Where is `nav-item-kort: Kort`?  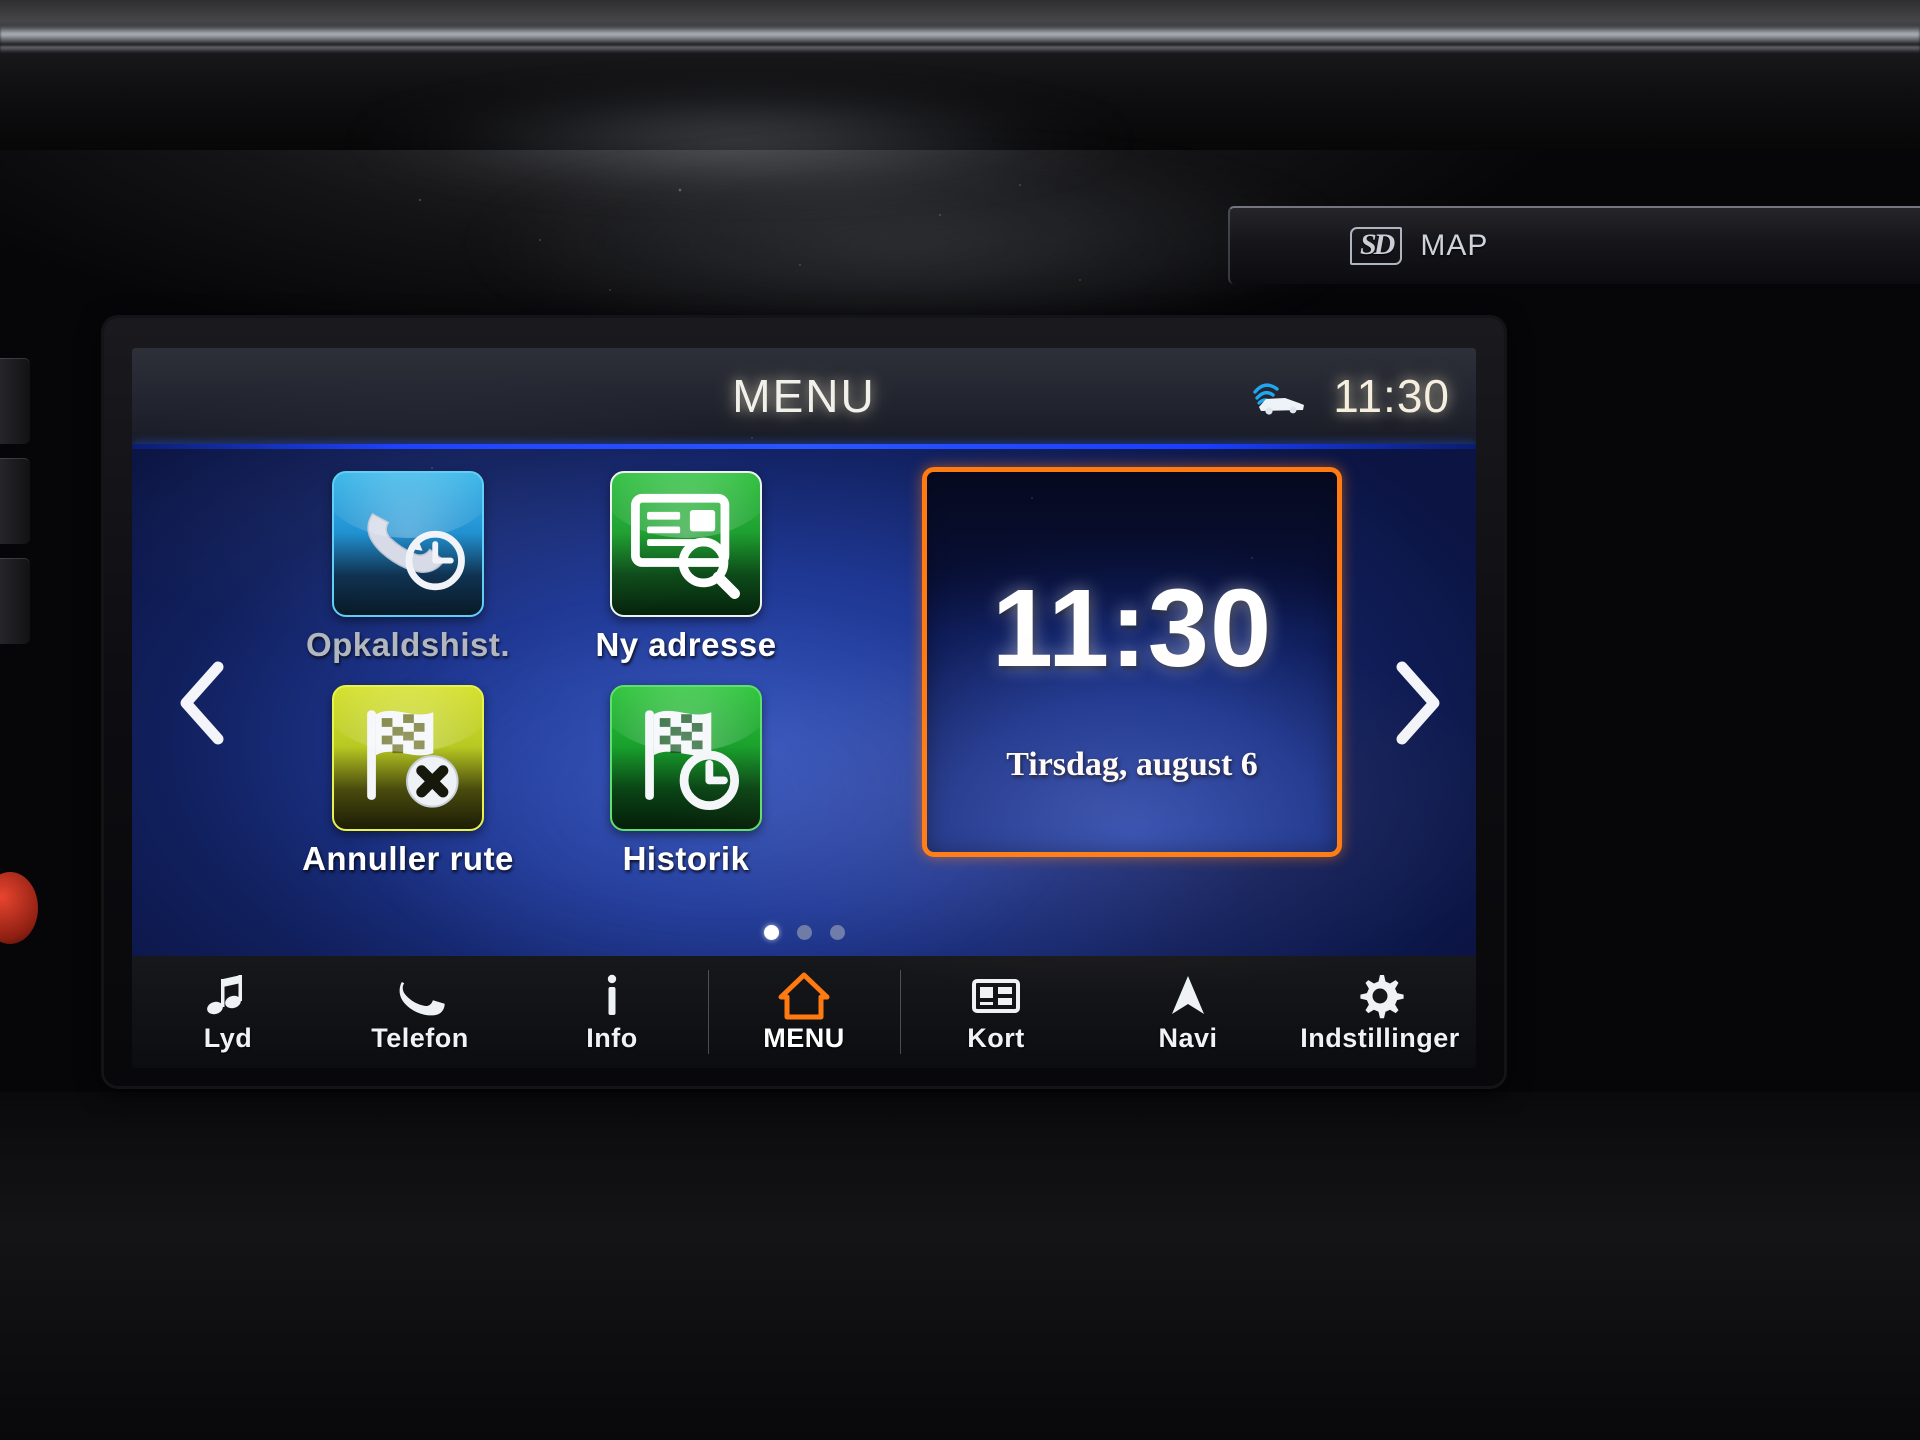
nav-item-kort: Kort is located at coordinates (996, 1012).